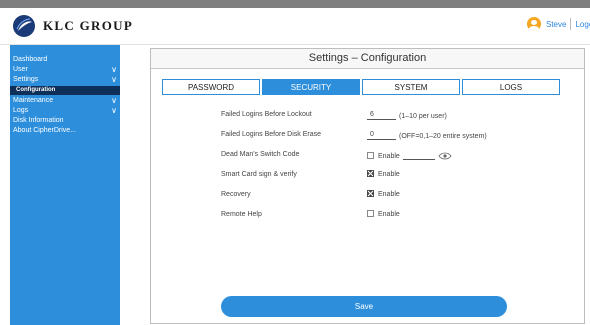 This screenshot has width=590, height=325. I want to click on setting-label: Smart Card sign & verify, so click(259, 174).